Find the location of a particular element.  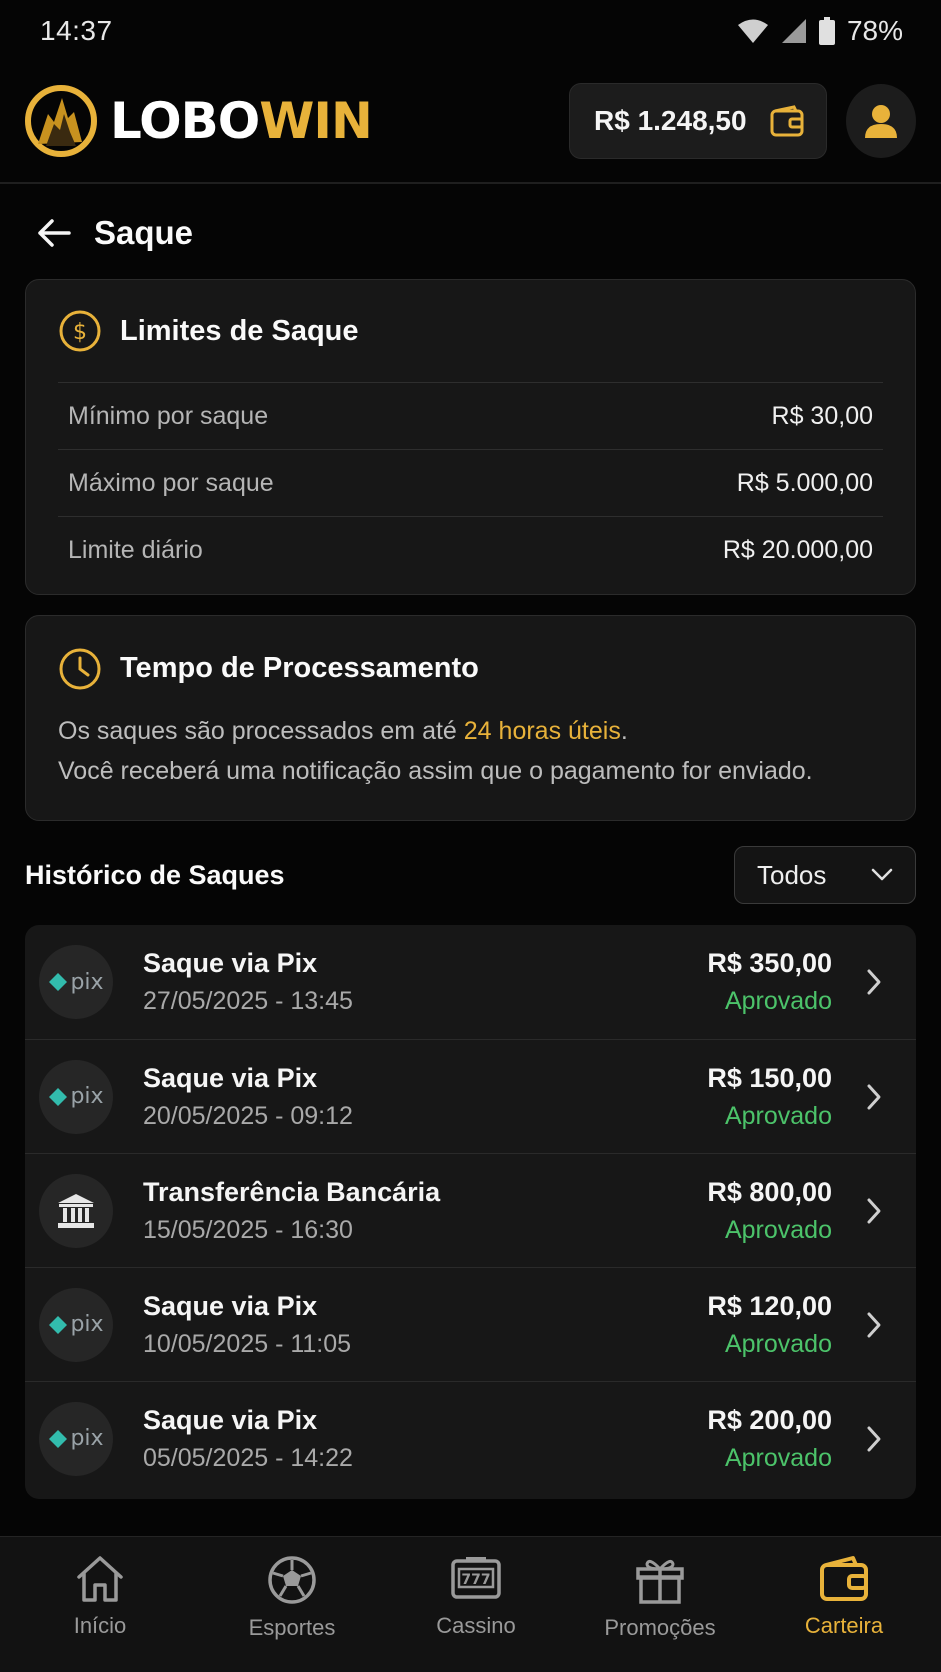

limit-label: Limite diário is located at coordinates (135, 549).